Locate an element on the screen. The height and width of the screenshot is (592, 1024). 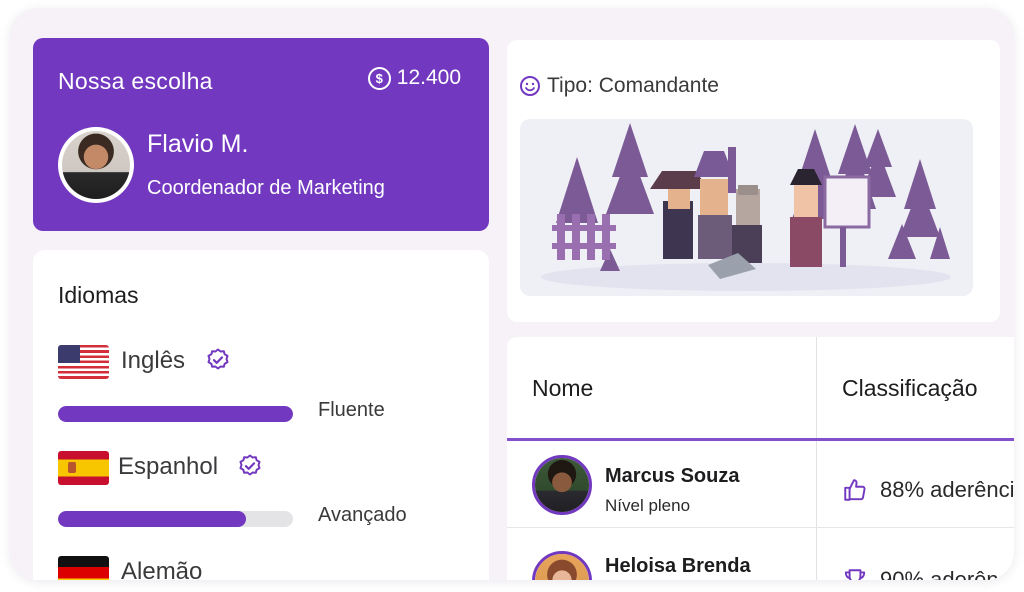
table-row: Heloisa Brenda 90% aderência is located at coordinates (760, 554).